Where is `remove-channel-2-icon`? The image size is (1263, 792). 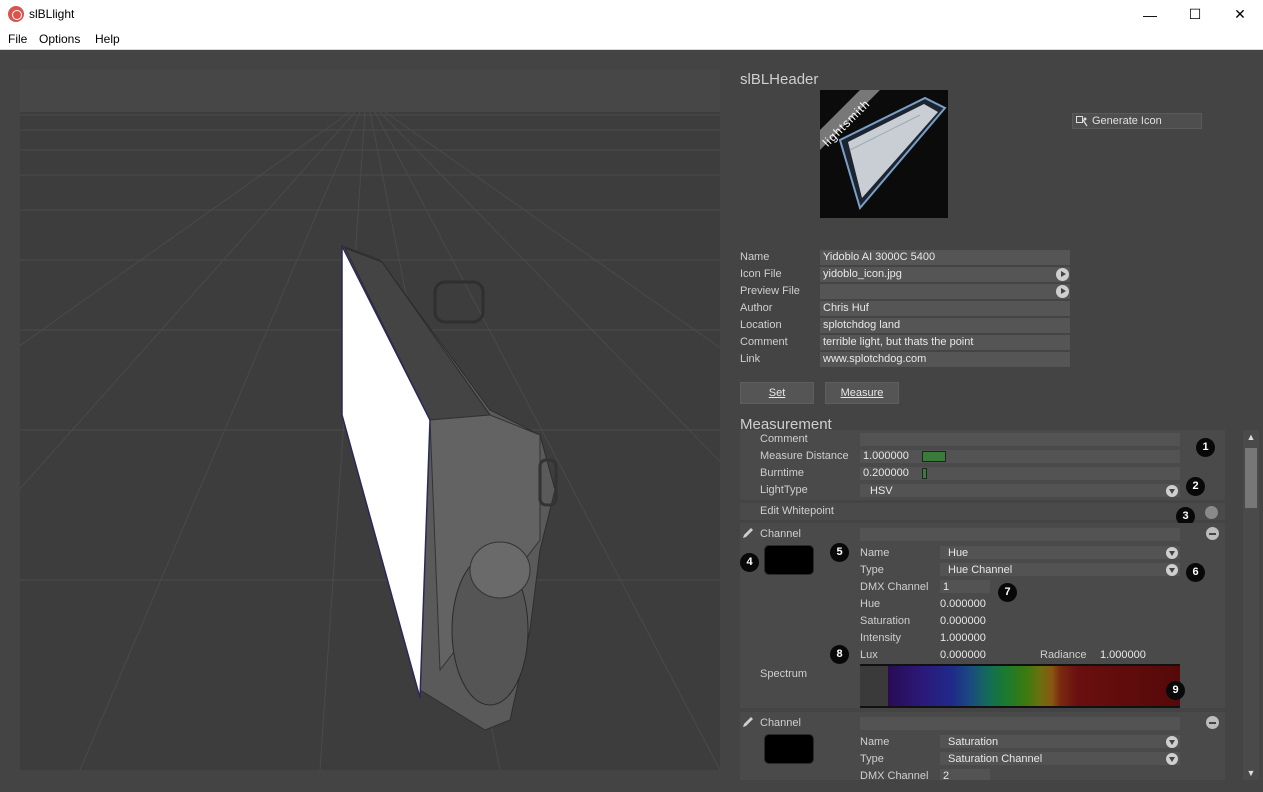 remove-channel-2-icon is located at coordinates (1212, 722).